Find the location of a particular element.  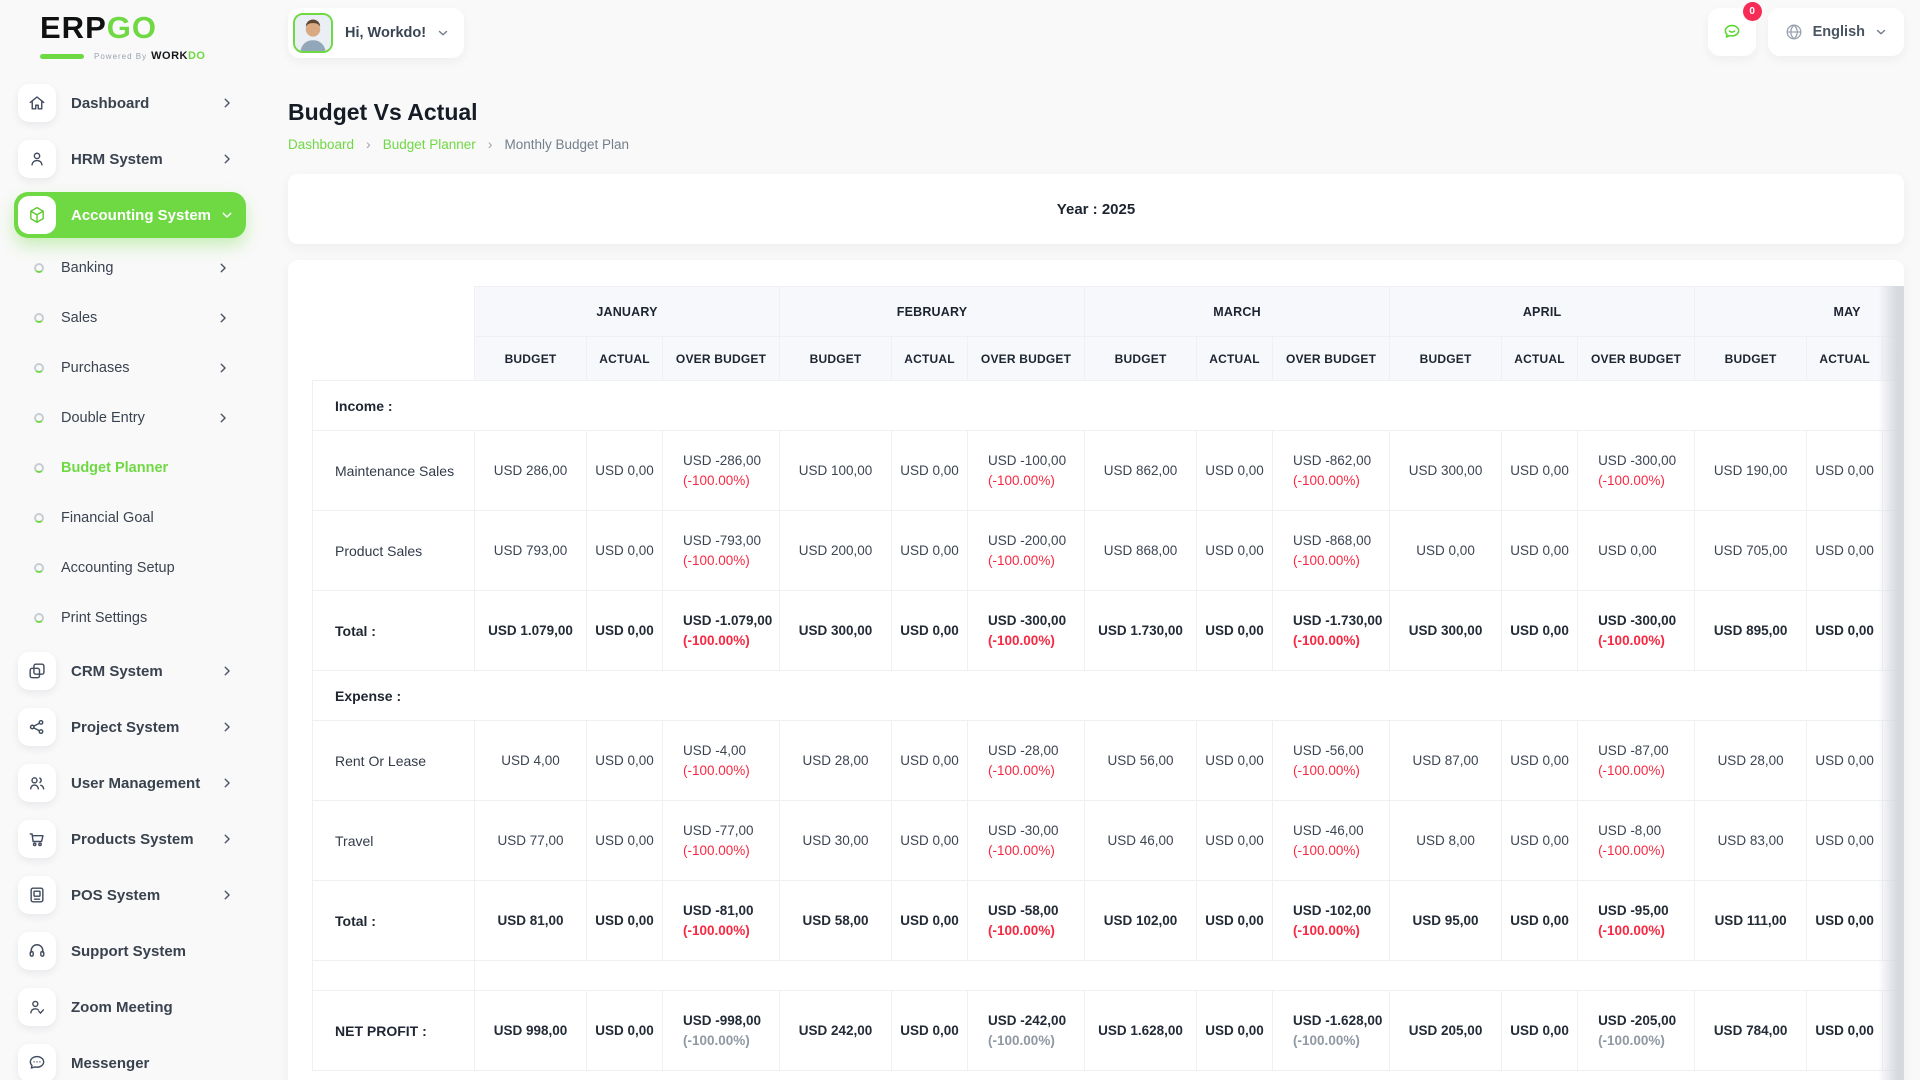

sidebar-item-label: Products System is located at coordinates (132, 839).